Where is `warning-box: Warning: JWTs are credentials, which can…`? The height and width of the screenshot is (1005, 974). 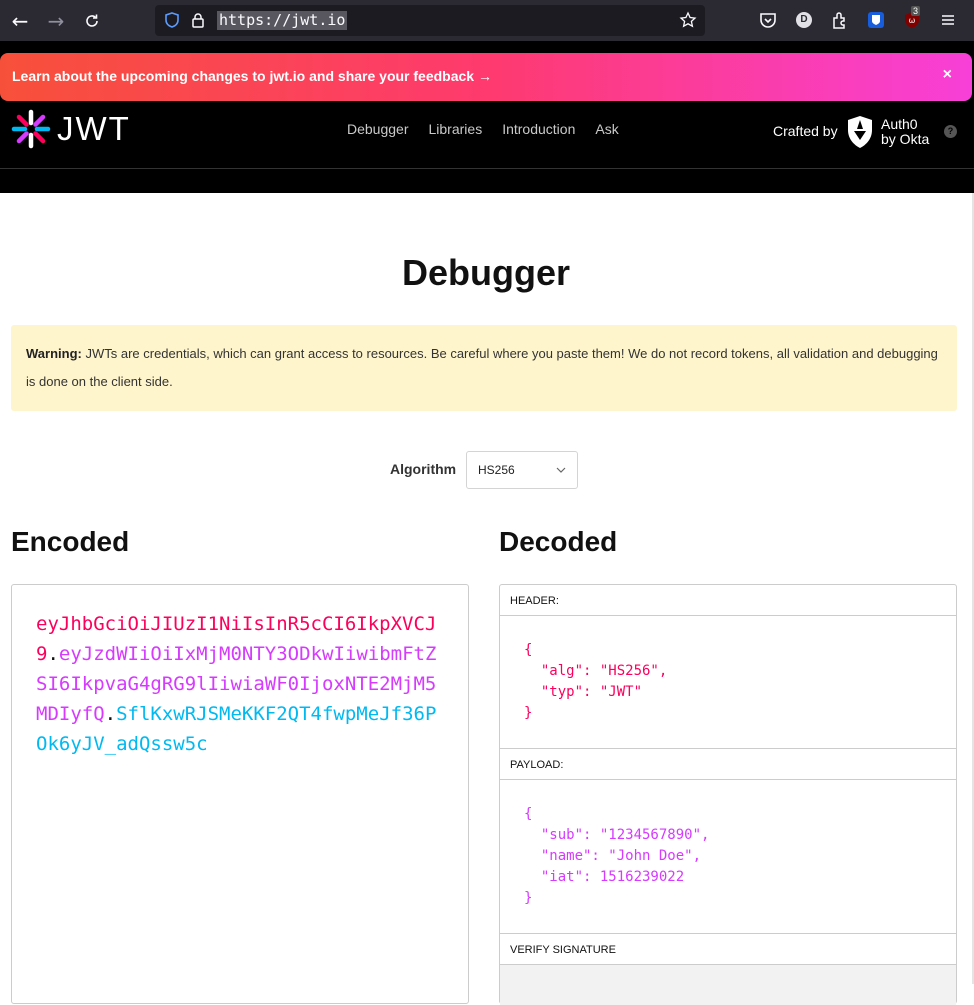 warning-box: Warning: JWTs are credentials, which can… is located at coordinates (484, 368).